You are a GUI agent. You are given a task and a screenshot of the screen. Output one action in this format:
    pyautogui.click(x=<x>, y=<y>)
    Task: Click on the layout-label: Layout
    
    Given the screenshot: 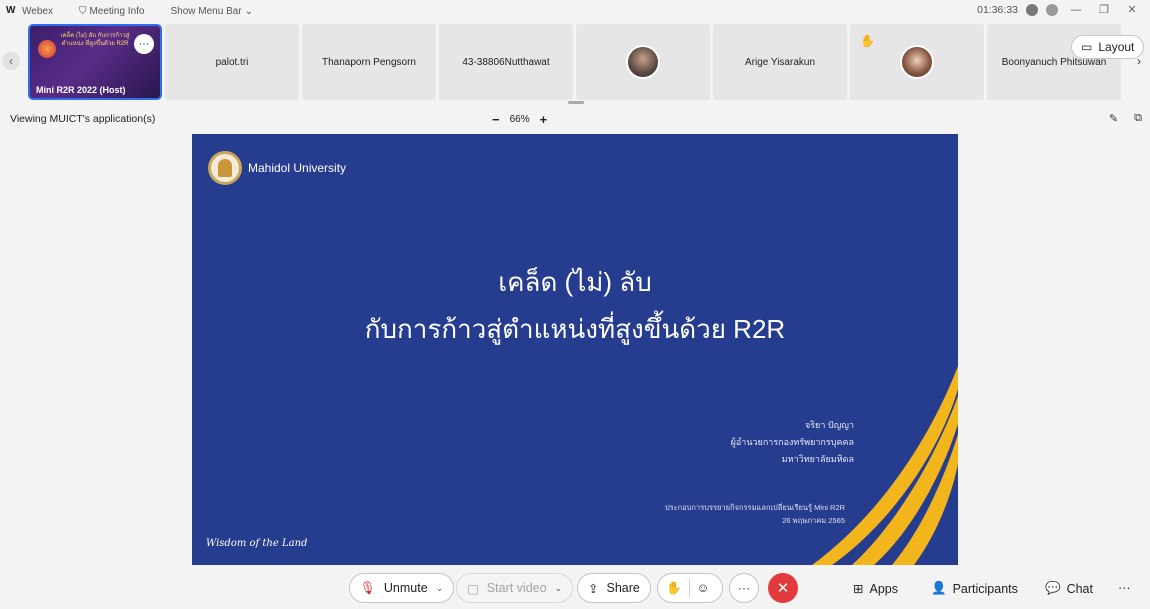 What is the action you would take?
    pyautogui.click(x=1116, y=47)
    